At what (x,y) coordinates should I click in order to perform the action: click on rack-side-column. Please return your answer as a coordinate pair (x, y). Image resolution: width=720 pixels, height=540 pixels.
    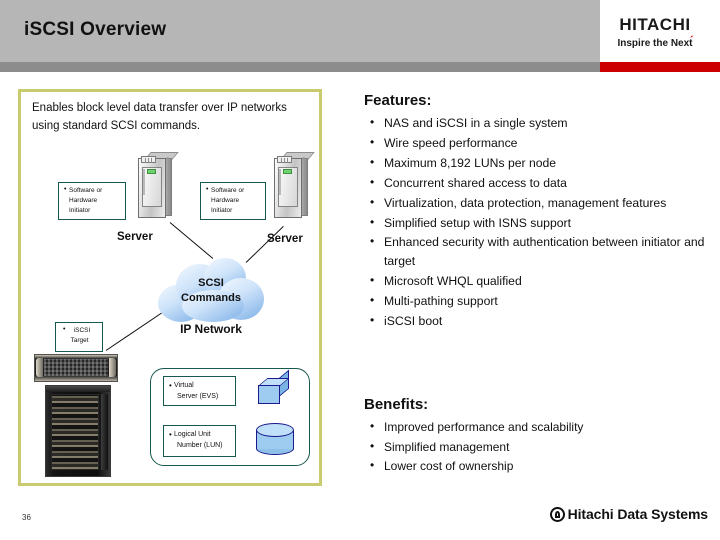
    Looking at the image, I should click on (104, 432).